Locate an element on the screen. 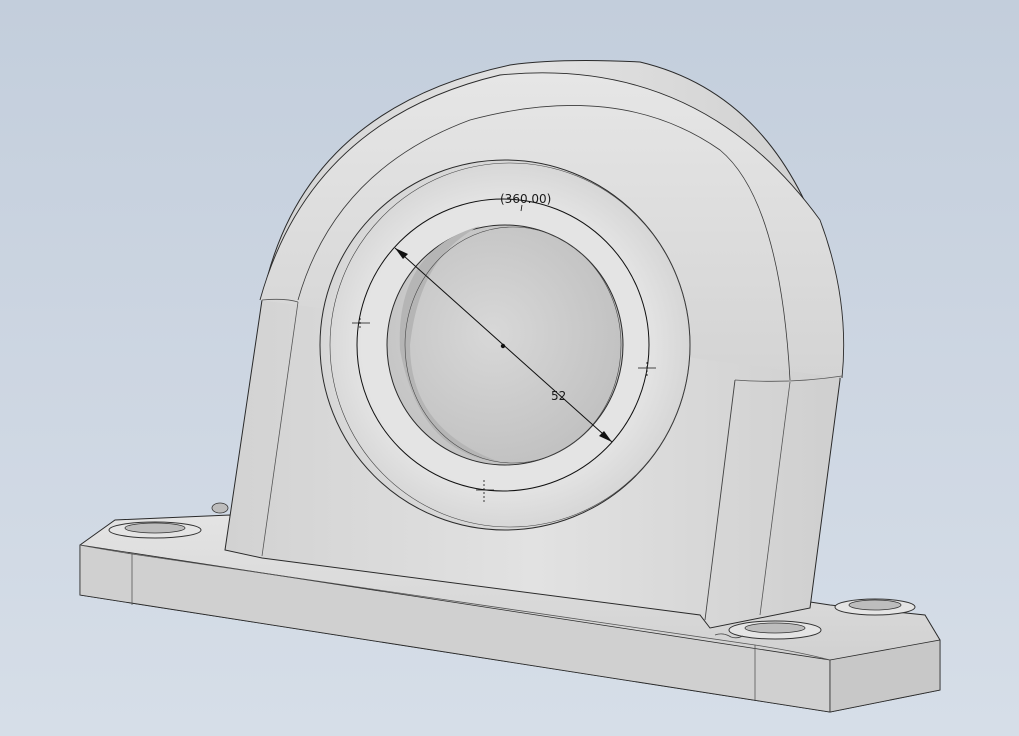  mounting-hole-right is located at coordinates (875, 607).